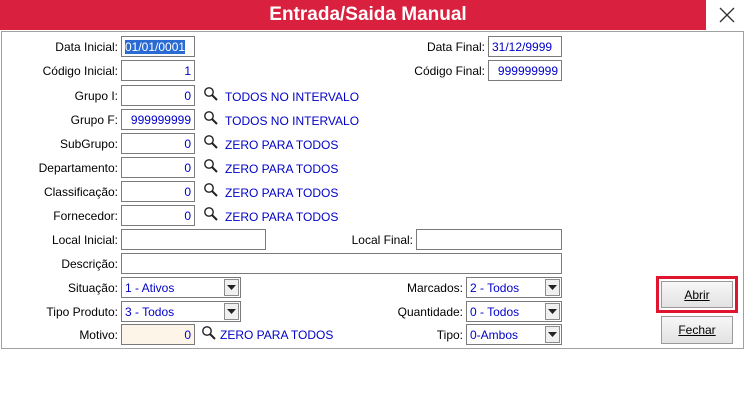 The image size is (745, 403). What do you see at coordinates (495, 288) in the screenshot?
I see `marcados-value: 2 - Todos` at bounding box center [495, 288].